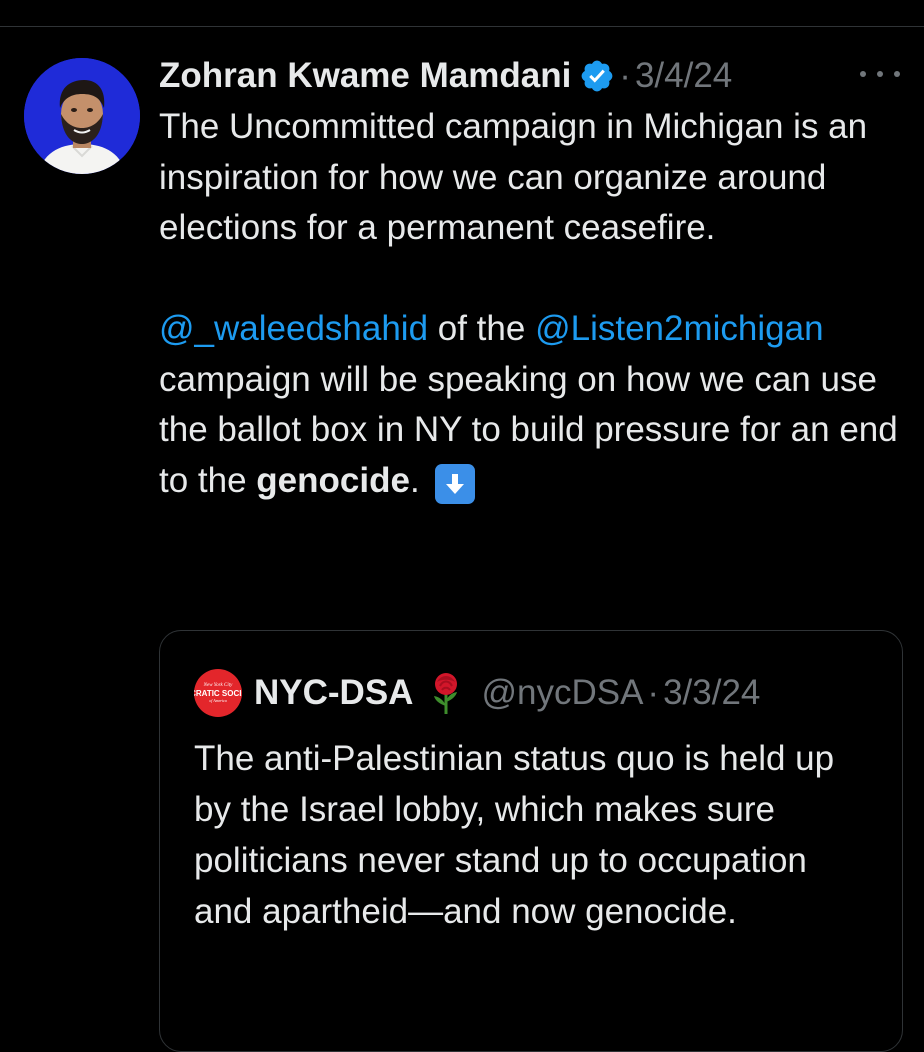  What do you see at coordinates (683, 76) in the screenshot?
I see `timestamp: 3/4/24` at bounding box center [683, 76].